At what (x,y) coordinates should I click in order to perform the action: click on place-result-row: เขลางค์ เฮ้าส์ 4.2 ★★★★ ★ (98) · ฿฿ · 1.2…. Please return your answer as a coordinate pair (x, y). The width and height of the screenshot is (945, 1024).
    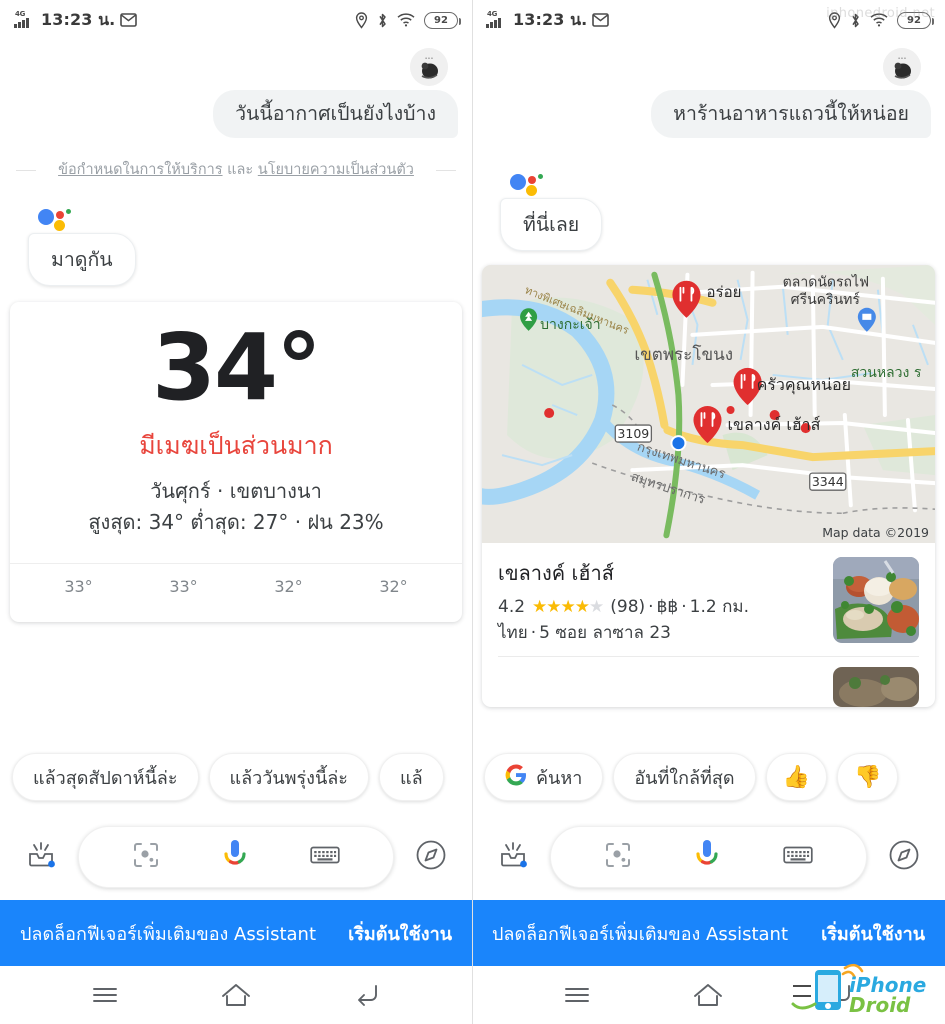
    Looking at the image, I should click on (708, 599).